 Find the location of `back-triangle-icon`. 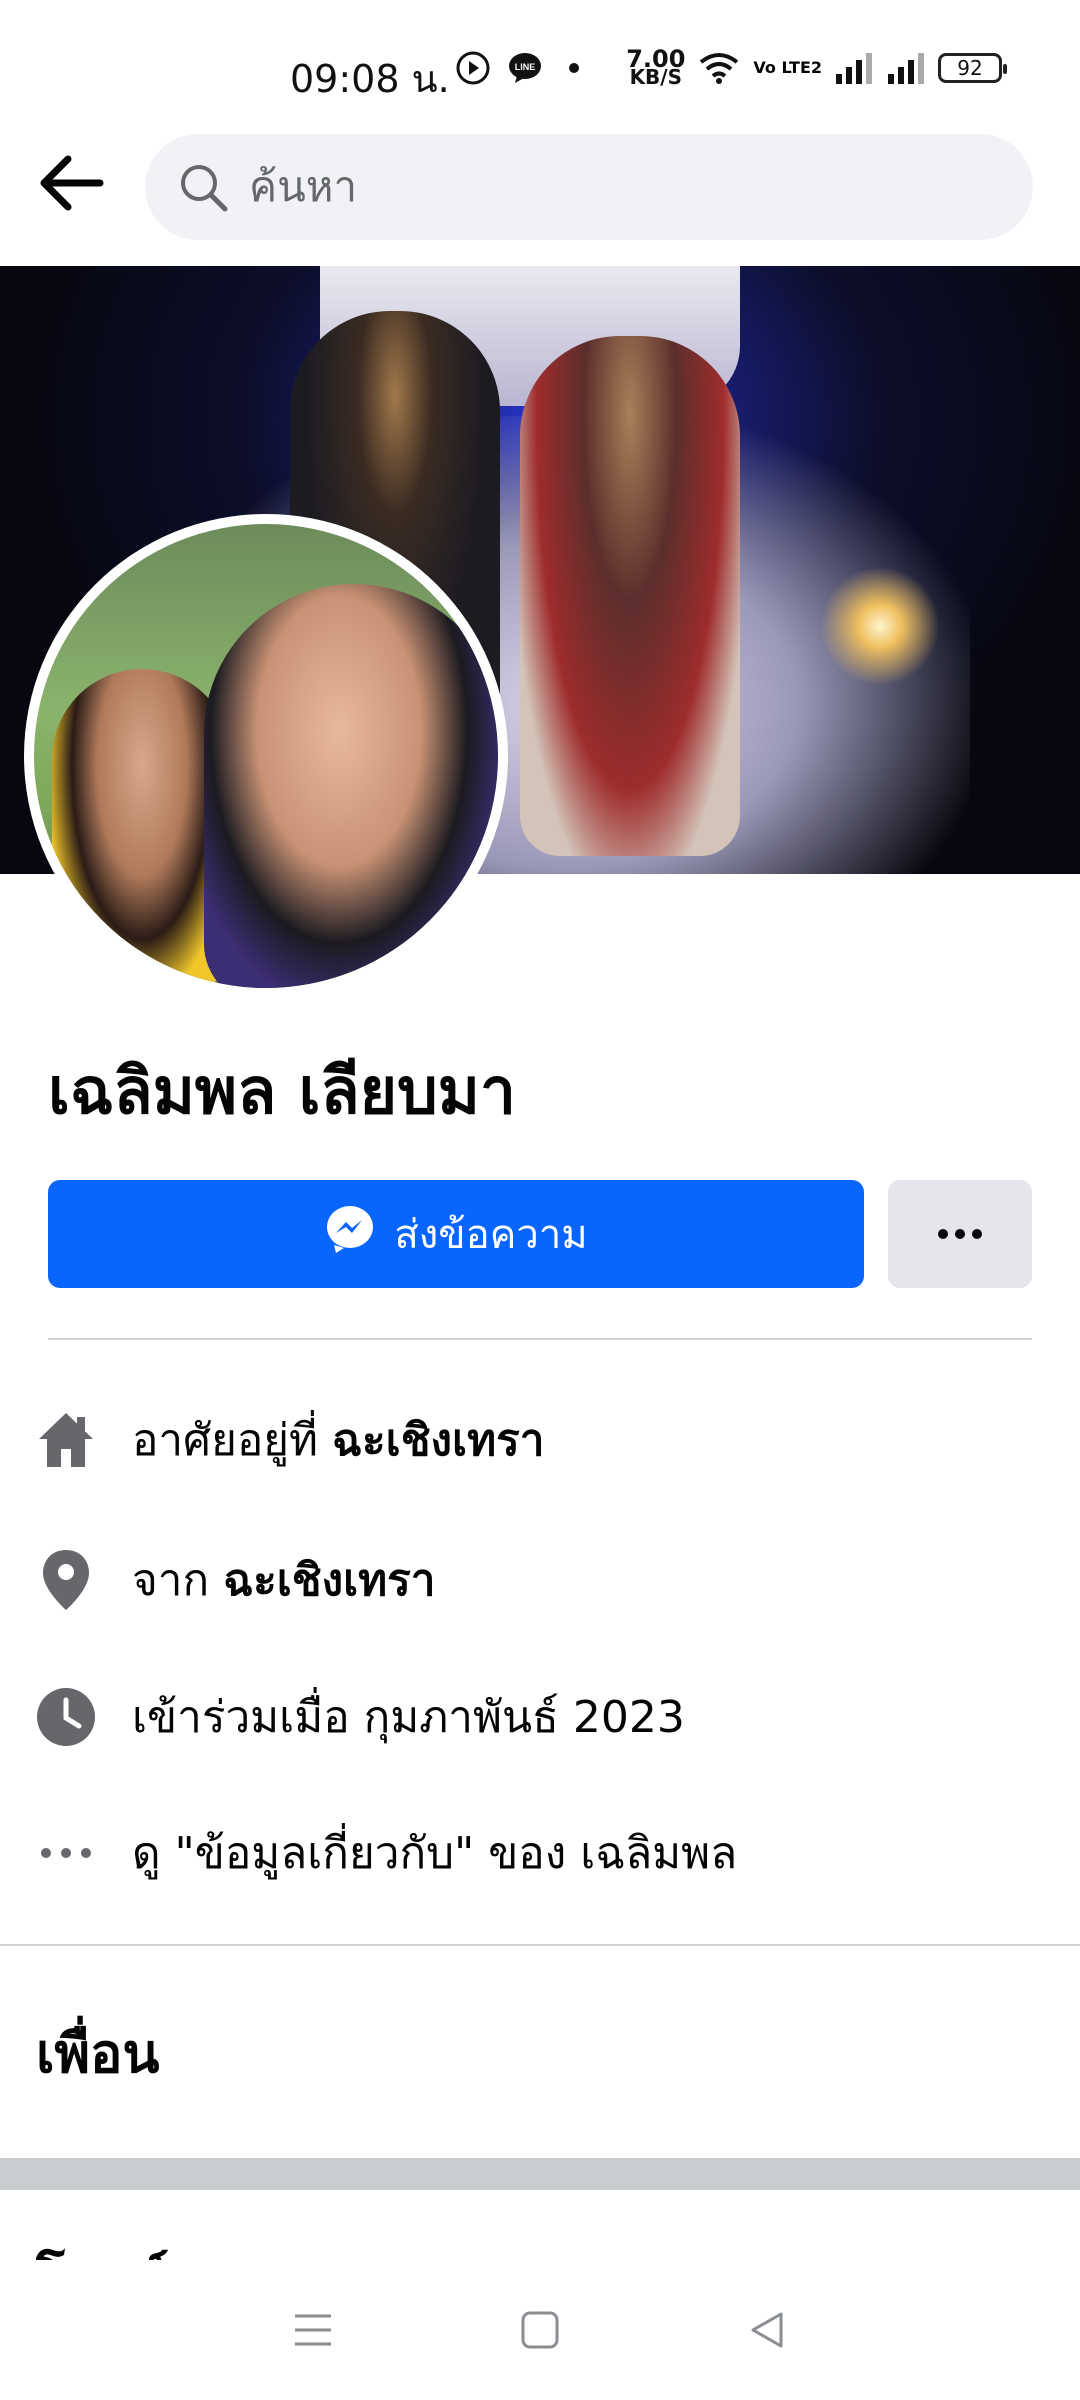

back-triangle-icon is located at coordinates (767, 2330).